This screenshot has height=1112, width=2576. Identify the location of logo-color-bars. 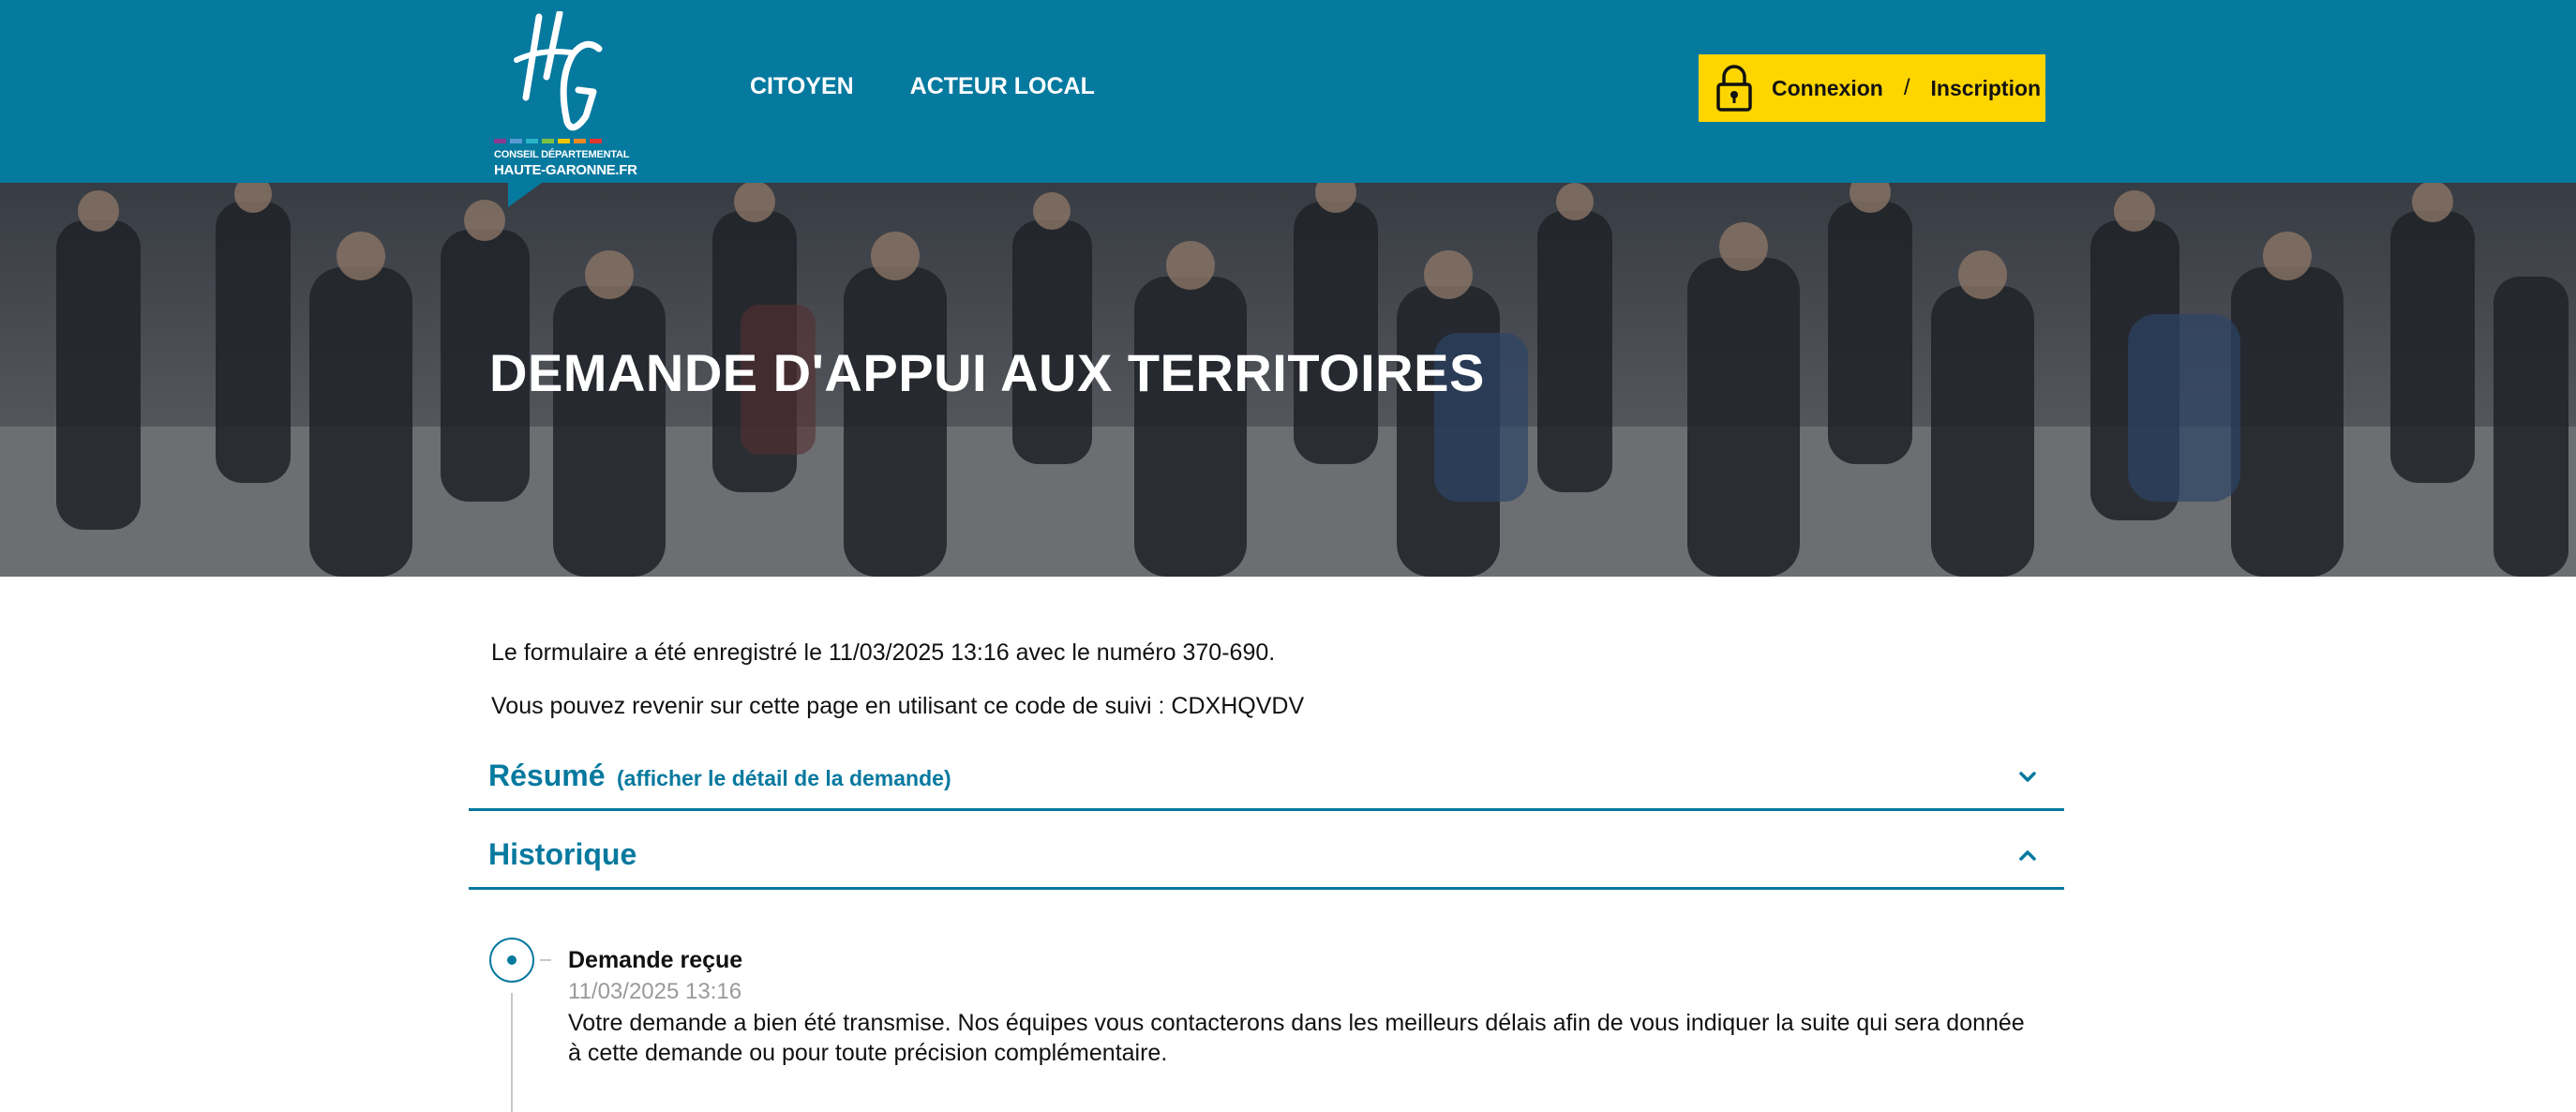
(548, 141).